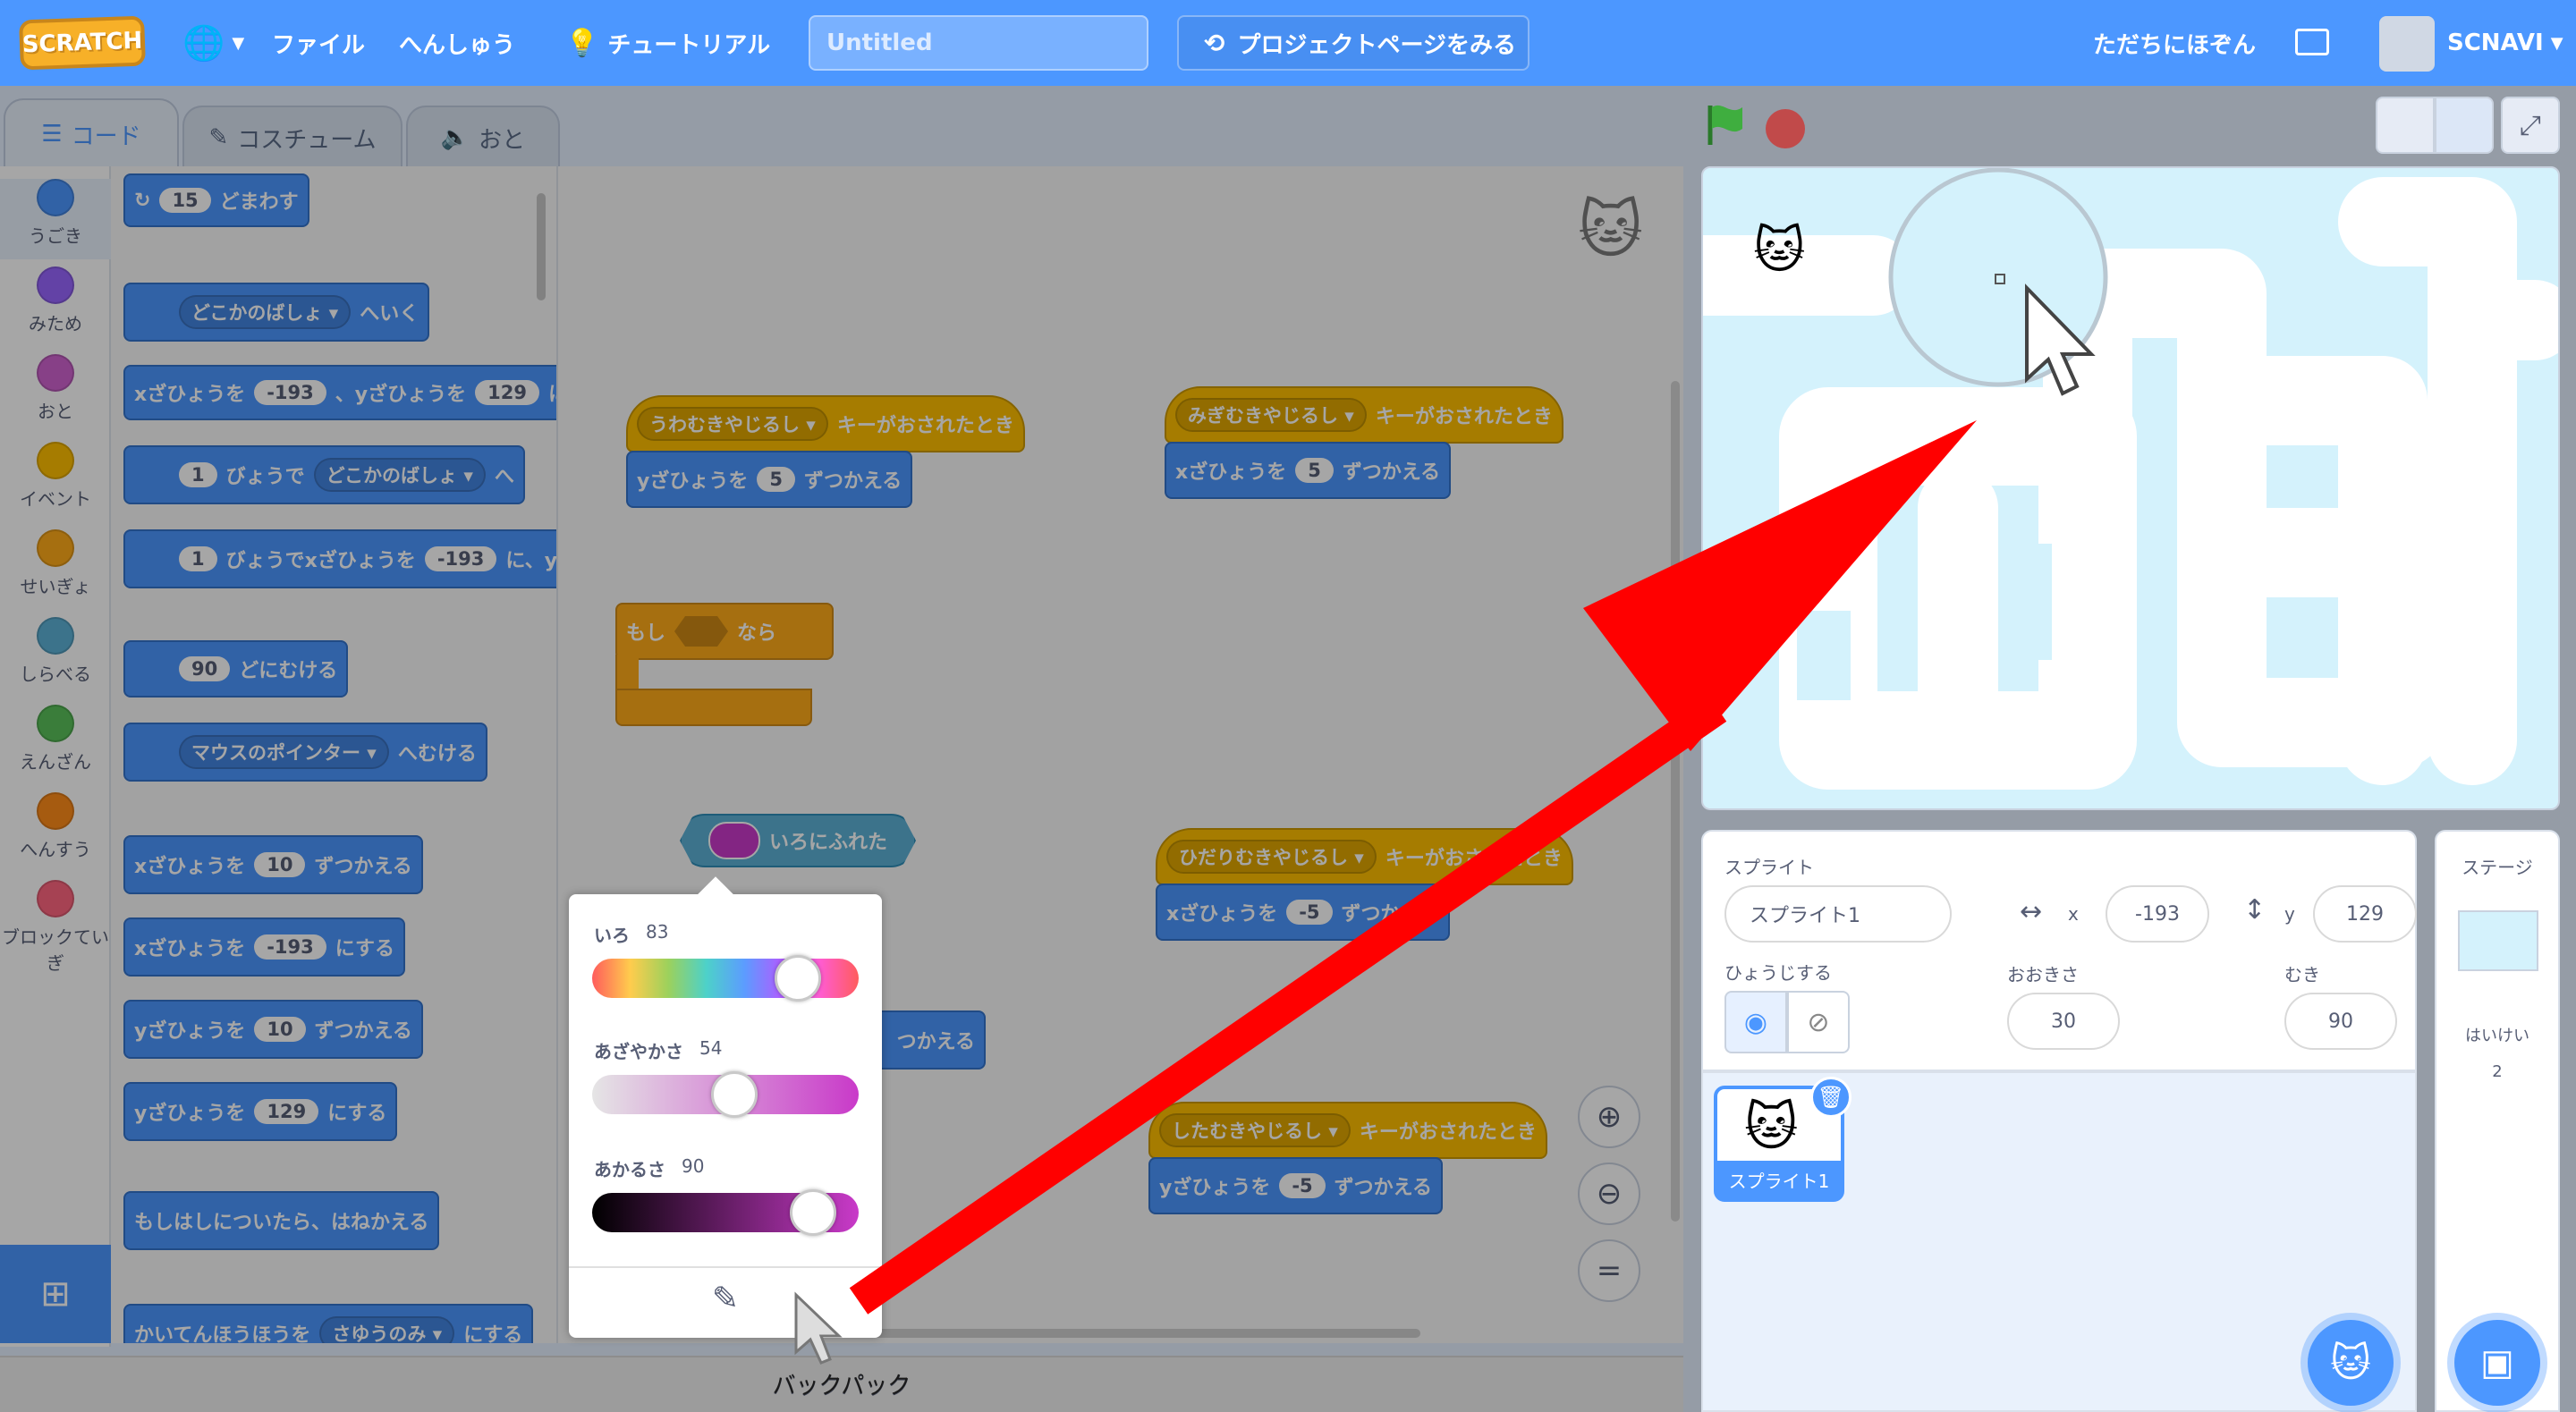 Image resolution: width=2576 pixels, height=1412 pixels. What do you see at coordinates (1288, 1005) in the screenshot?
I see `annotation-arrow-shaft` at bounding box center [1288, 1005].